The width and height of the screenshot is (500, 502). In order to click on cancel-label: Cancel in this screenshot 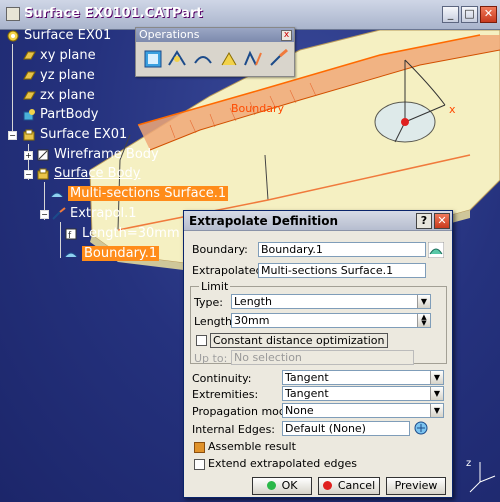, I will do `click(356, 485)`.